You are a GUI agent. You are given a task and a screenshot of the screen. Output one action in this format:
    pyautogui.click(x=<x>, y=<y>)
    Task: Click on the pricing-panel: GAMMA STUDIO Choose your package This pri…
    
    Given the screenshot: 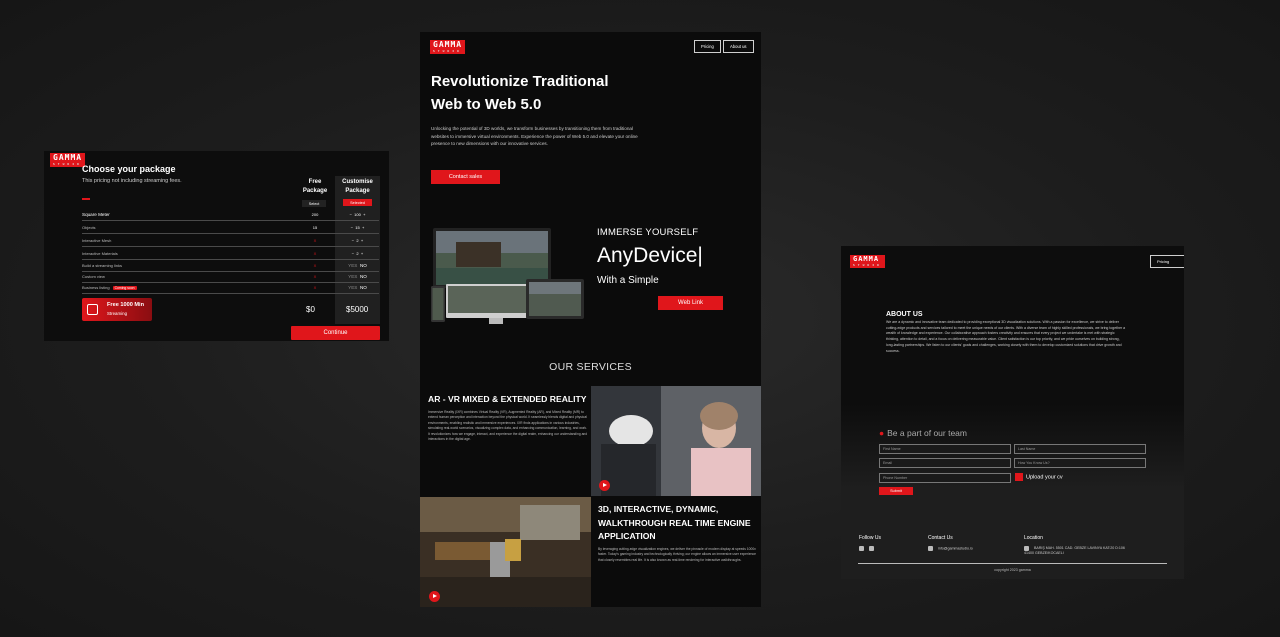 What is the action you would take?
    pyautogui.click(x=216, y=246)
    